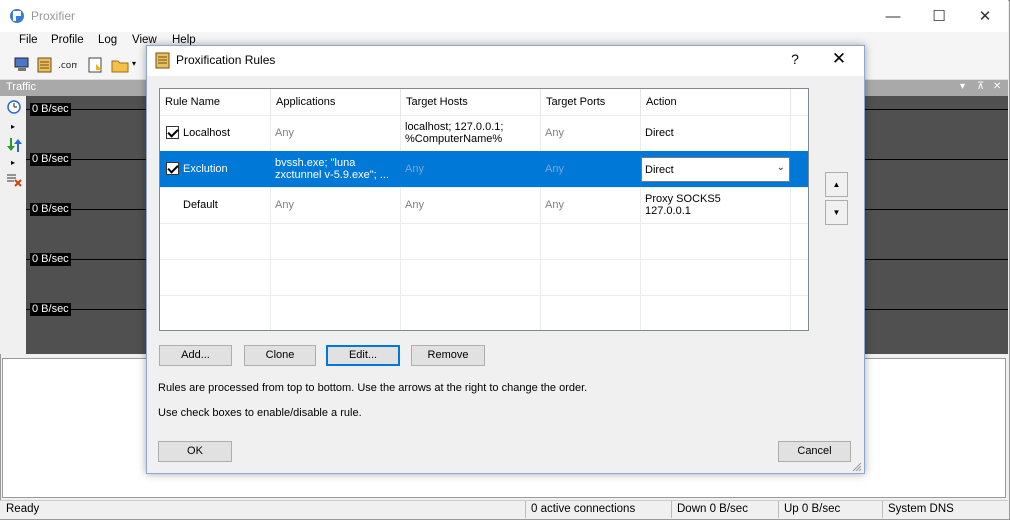 The image size is (1010, 520). Describe the element at coordinates (812, 509) in the screenshot. I see `status-upload: Up 0 B/sec` at that location.